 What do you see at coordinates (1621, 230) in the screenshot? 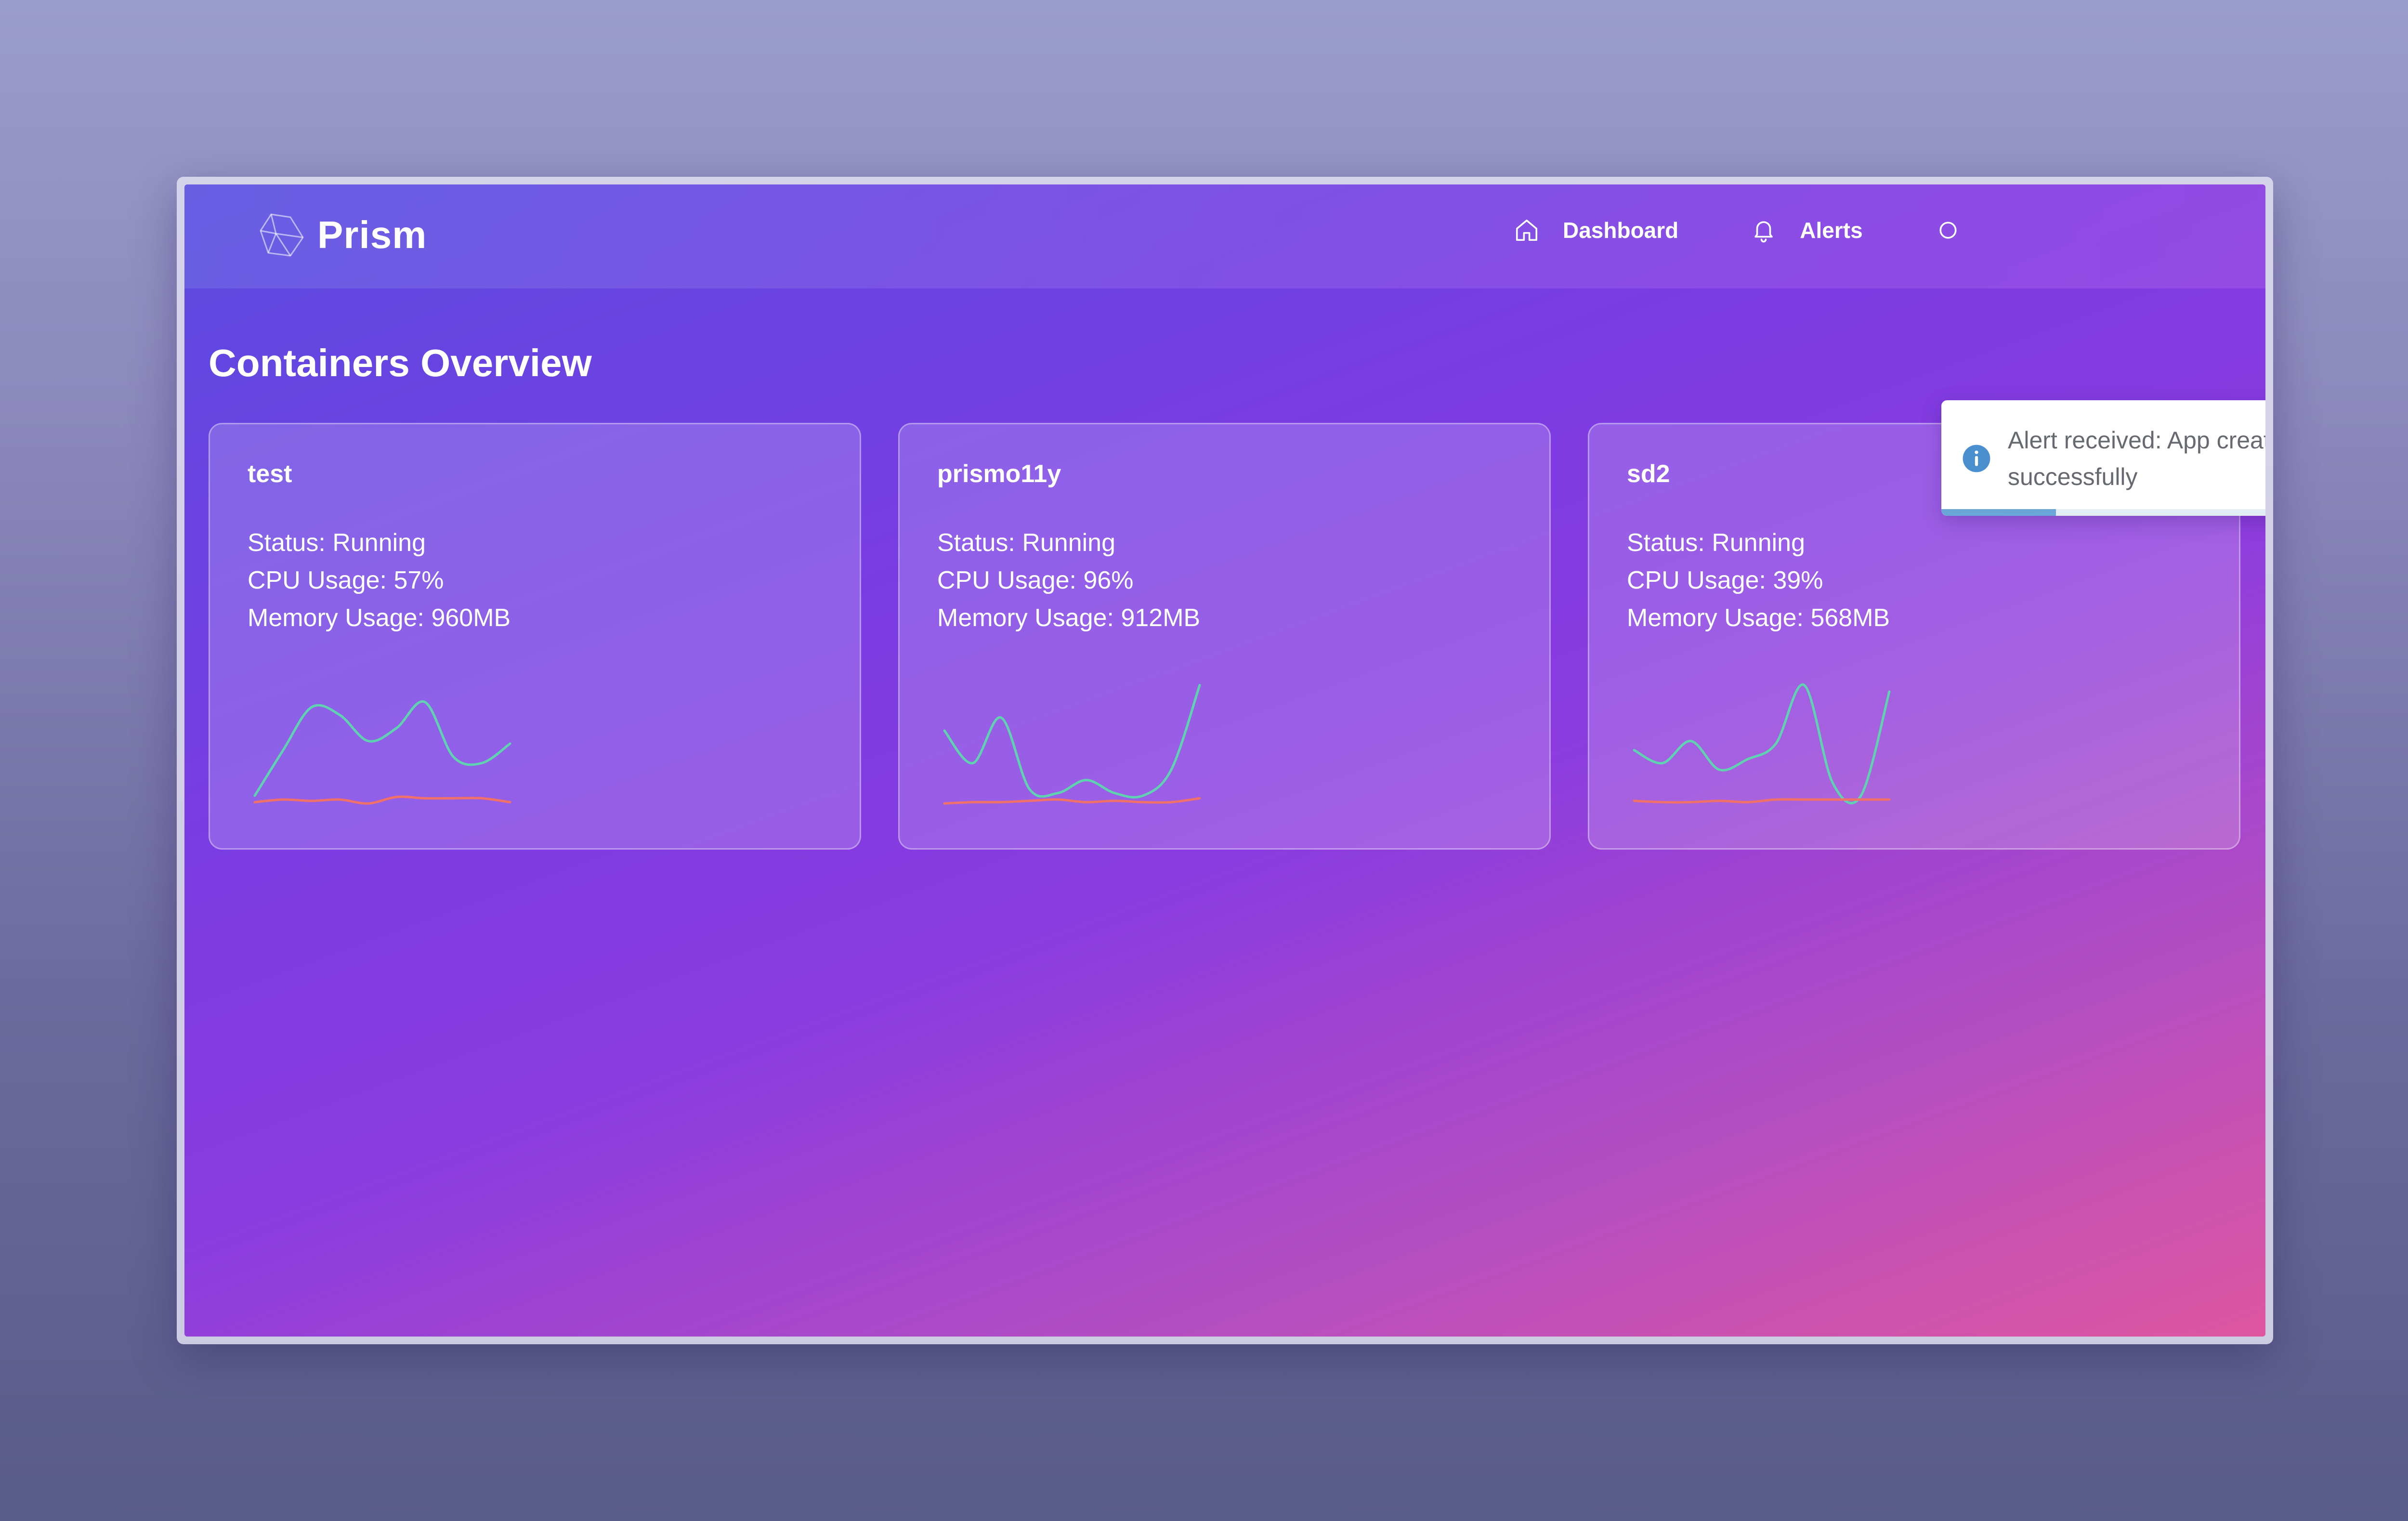
I see `nav-item-dashboard-label: Dashboard` at bounding box center [1621, 230].